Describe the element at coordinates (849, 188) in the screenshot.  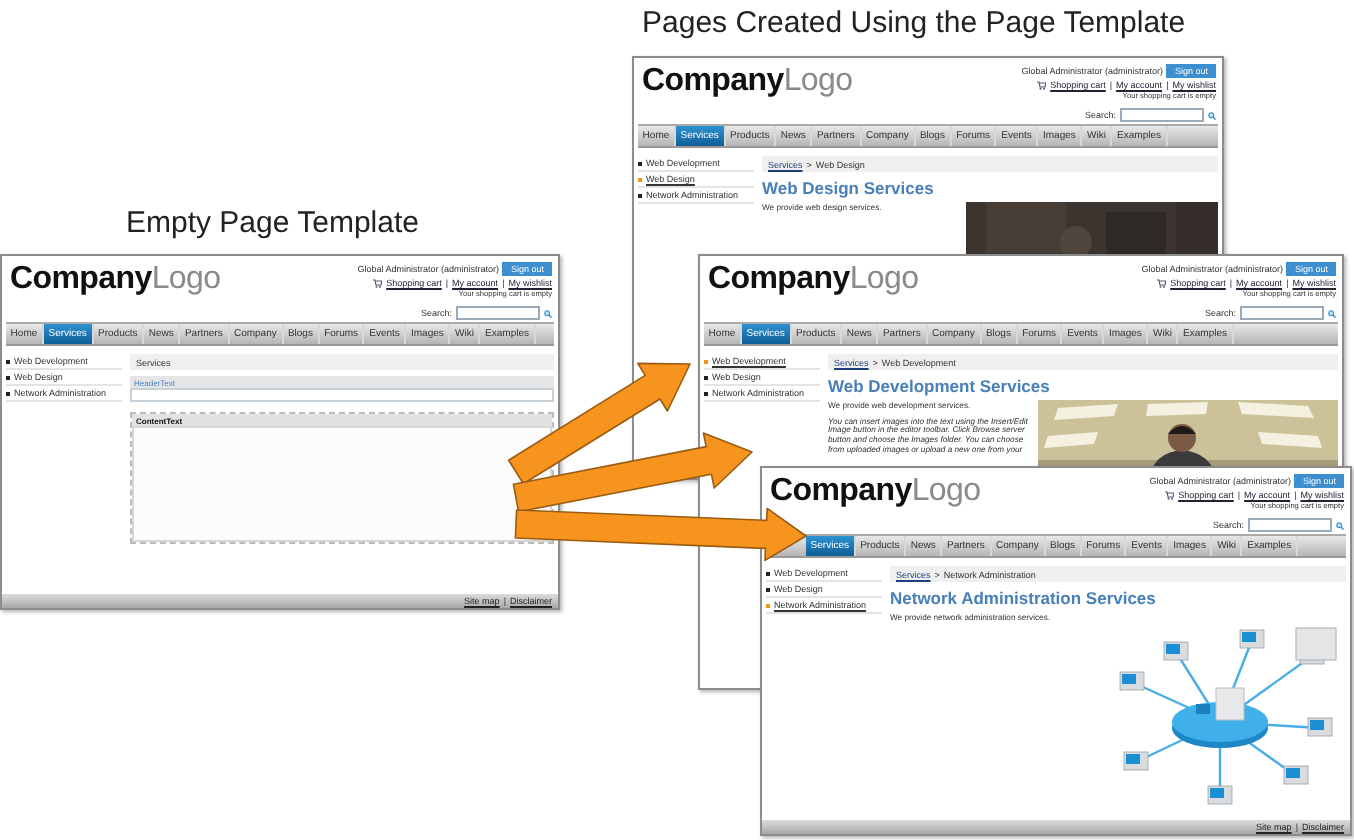
I see `page-heading: Web Design Services` at that location.